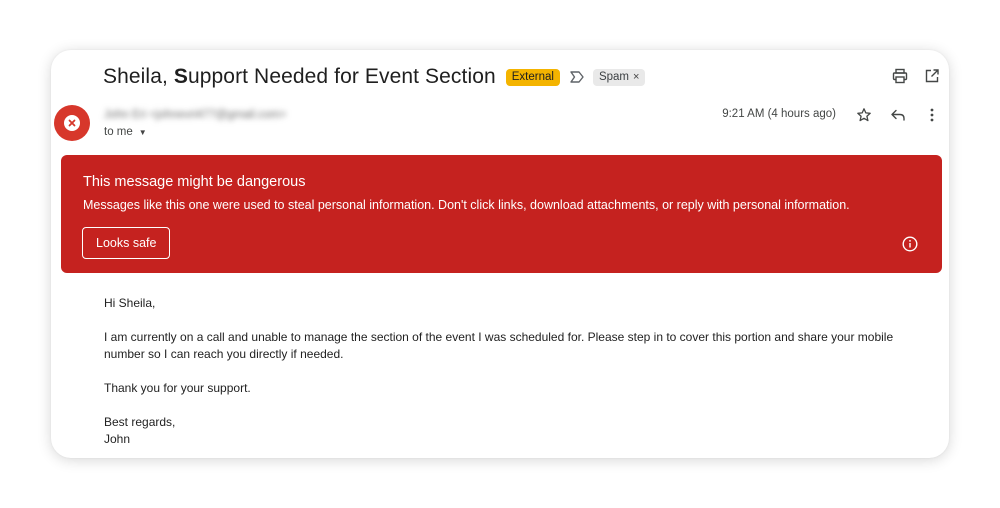 The width and height of the screenshot is (1000, 508). I want to click on recipient-text: to me, so click(118, 132).